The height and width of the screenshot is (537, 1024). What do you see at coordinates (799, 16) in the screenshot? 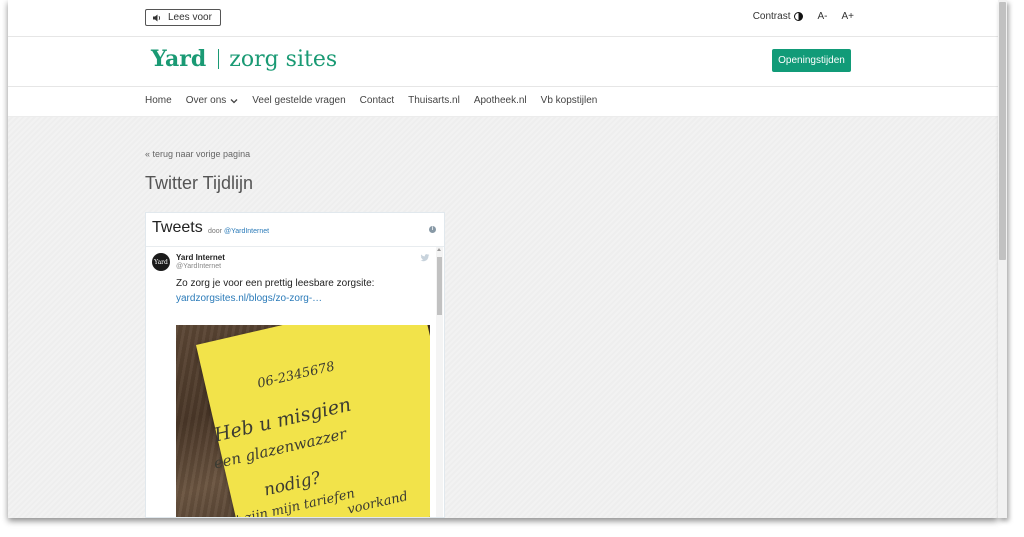
I see `contrast-icon` at bounding box center [799, 16].